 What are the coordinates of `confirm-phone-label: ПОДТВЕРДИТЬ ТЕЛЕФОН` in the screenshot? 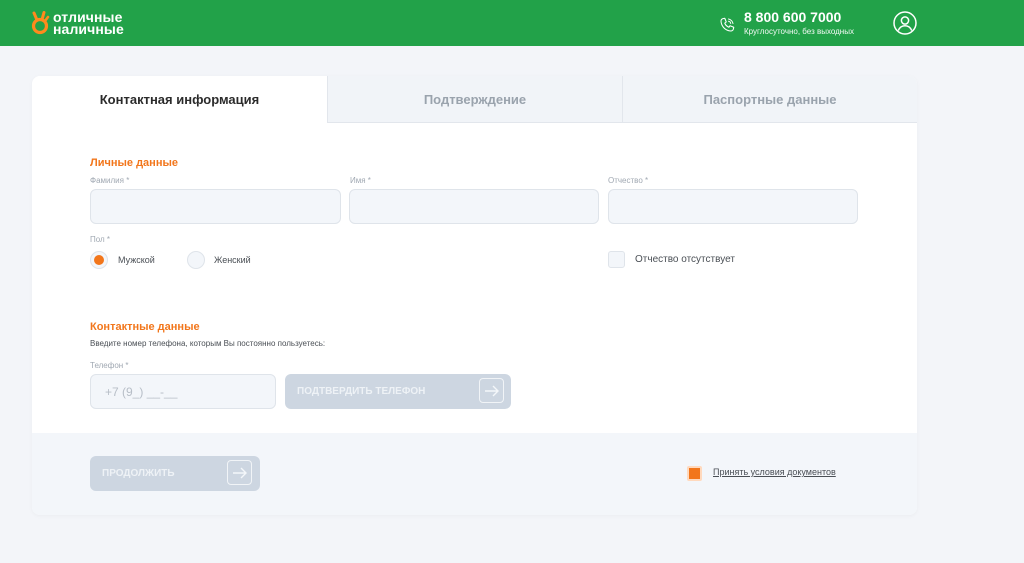 It's located at (361, 391).